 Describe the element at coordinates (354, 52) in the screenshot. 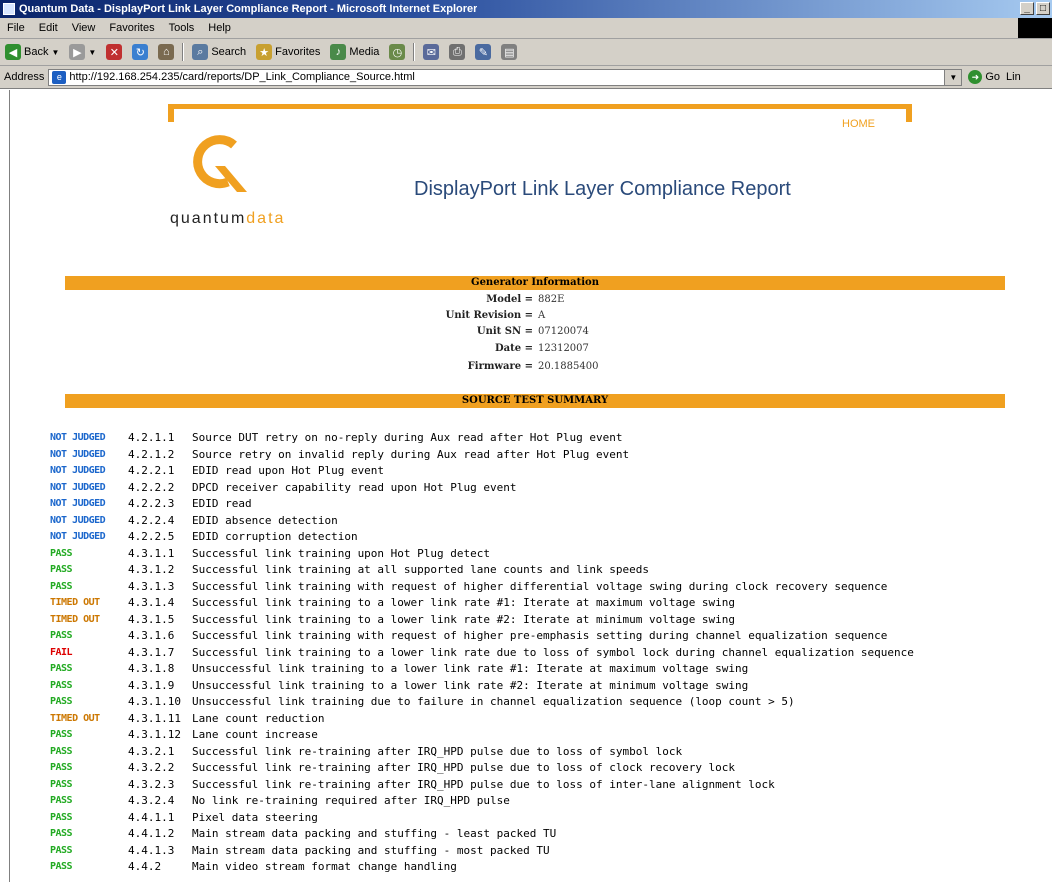

I see `media-button: ♪ Media` at that location.